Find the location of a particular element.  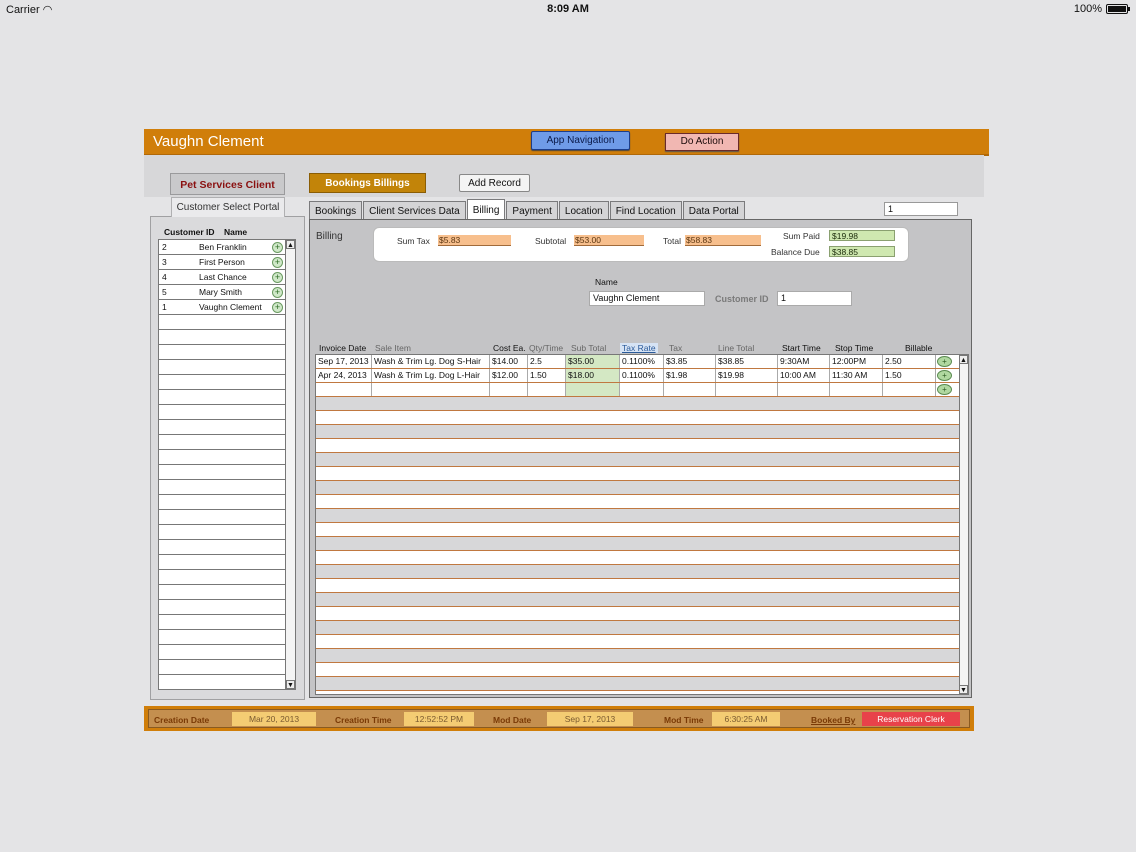

tab-location: Location is located at coordinates (583, 210).